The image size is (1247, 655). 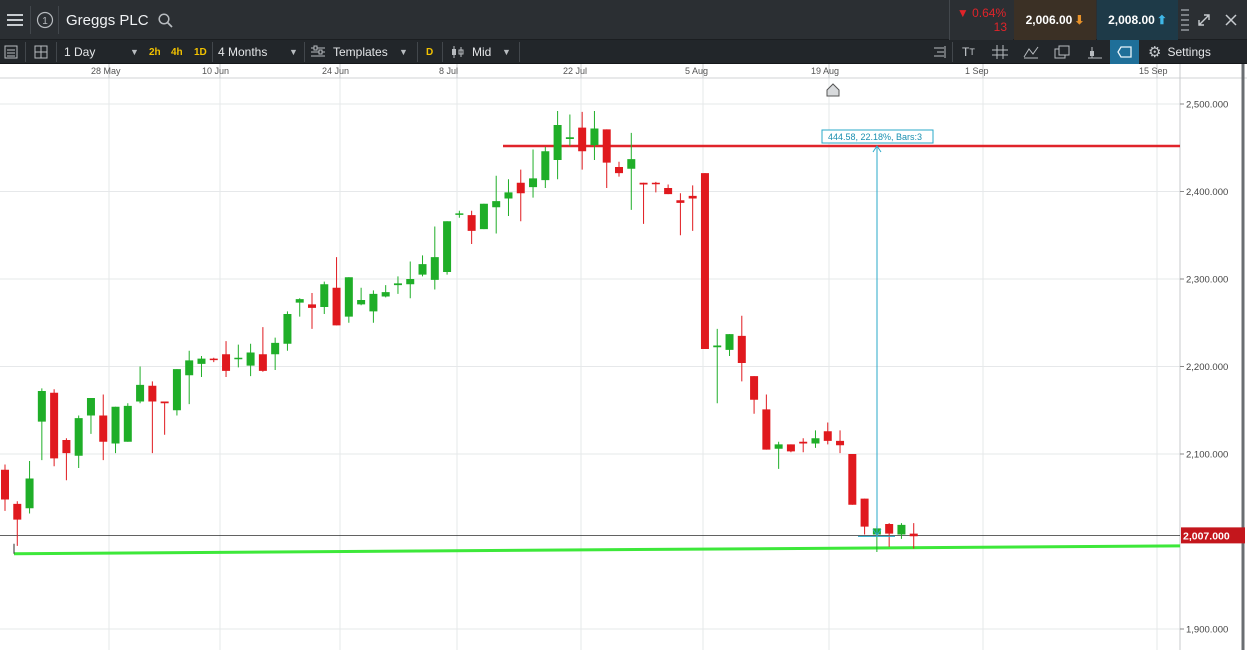 What do you see at coordinates (989, 13) in the screenshot?
I see `change-pct: 0.64%` at bounding box center [989, 13].